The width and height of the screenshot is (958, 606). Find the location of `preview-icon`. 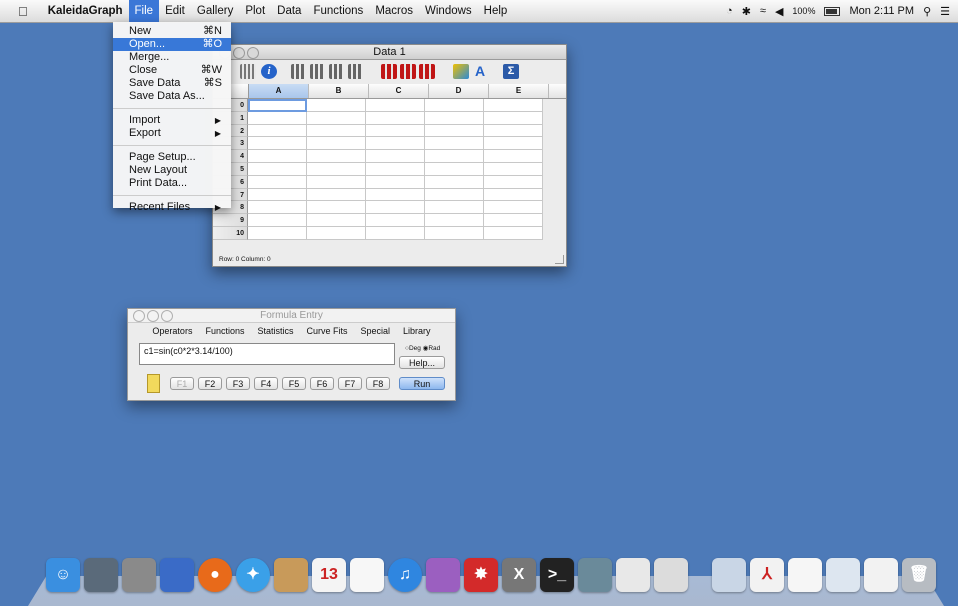

preview-icon is located at coordinates (843, 575).